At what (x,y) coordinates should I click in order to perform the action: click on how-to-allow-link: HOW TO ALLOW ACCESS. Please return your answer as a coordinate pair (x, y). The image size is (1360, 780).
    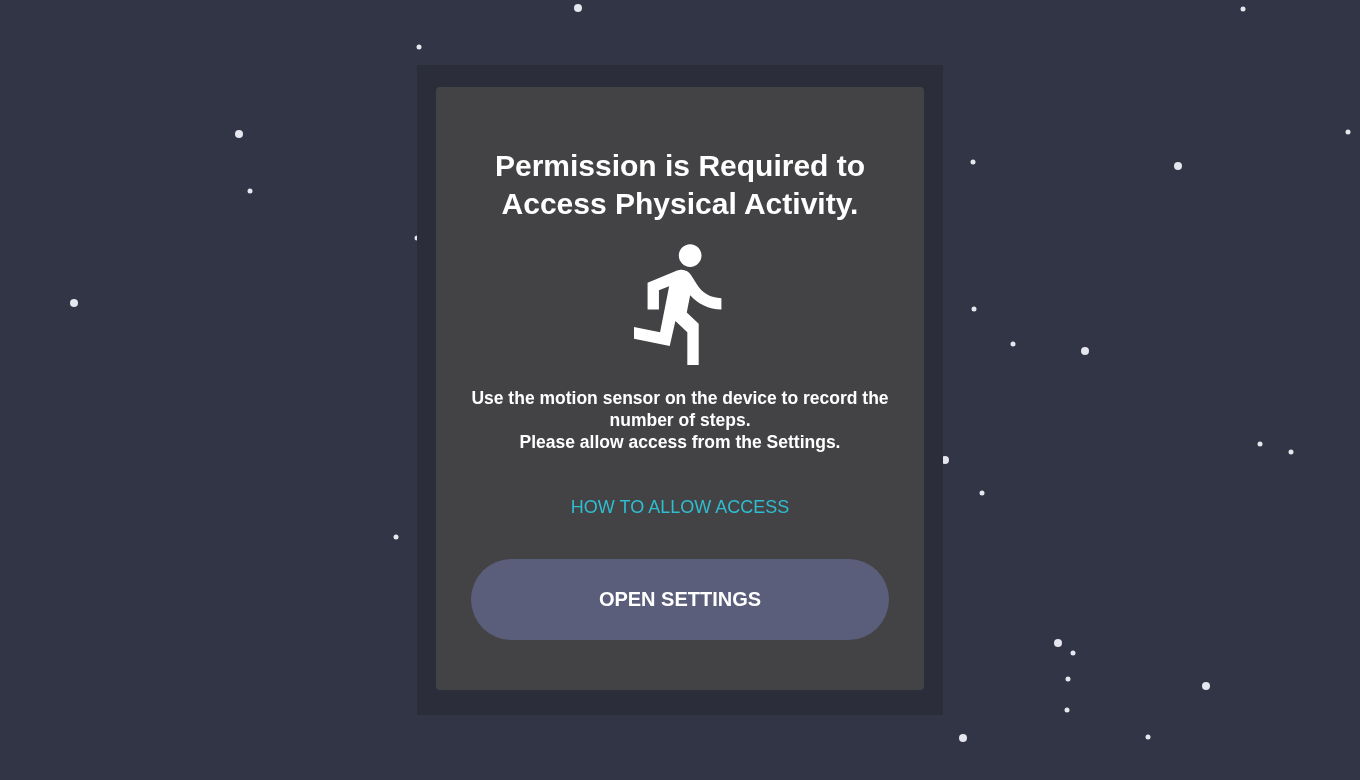
    Looking at the image, I should click on (680, 507).